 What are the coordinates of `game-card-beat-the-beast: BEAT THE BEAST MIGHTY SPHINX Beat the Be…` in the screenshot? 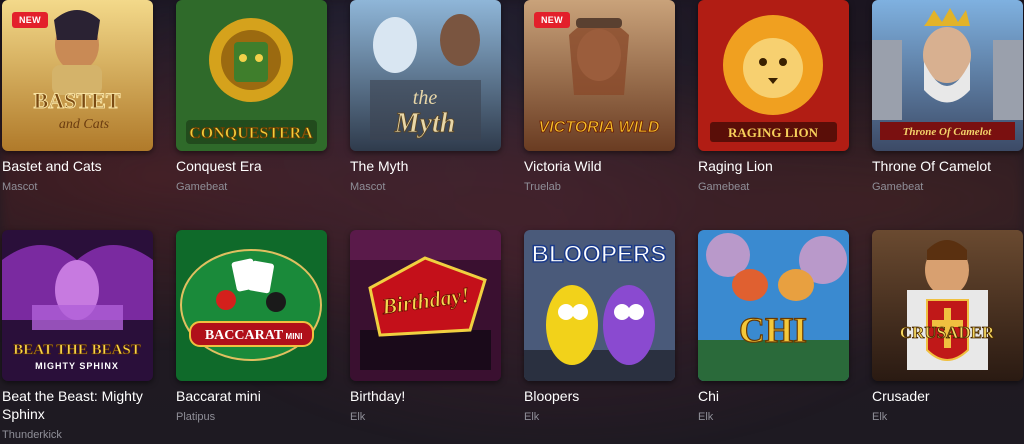 It's located at (77, 336).